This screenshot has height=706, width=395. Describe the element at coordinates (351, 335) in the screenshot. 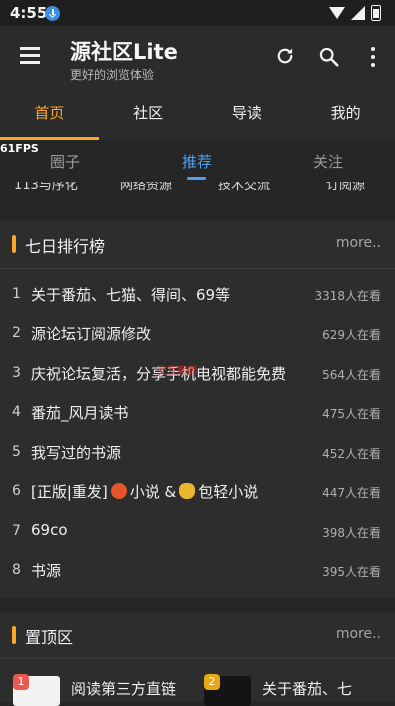

I see `rank-viewers: 629人在看` at that location.